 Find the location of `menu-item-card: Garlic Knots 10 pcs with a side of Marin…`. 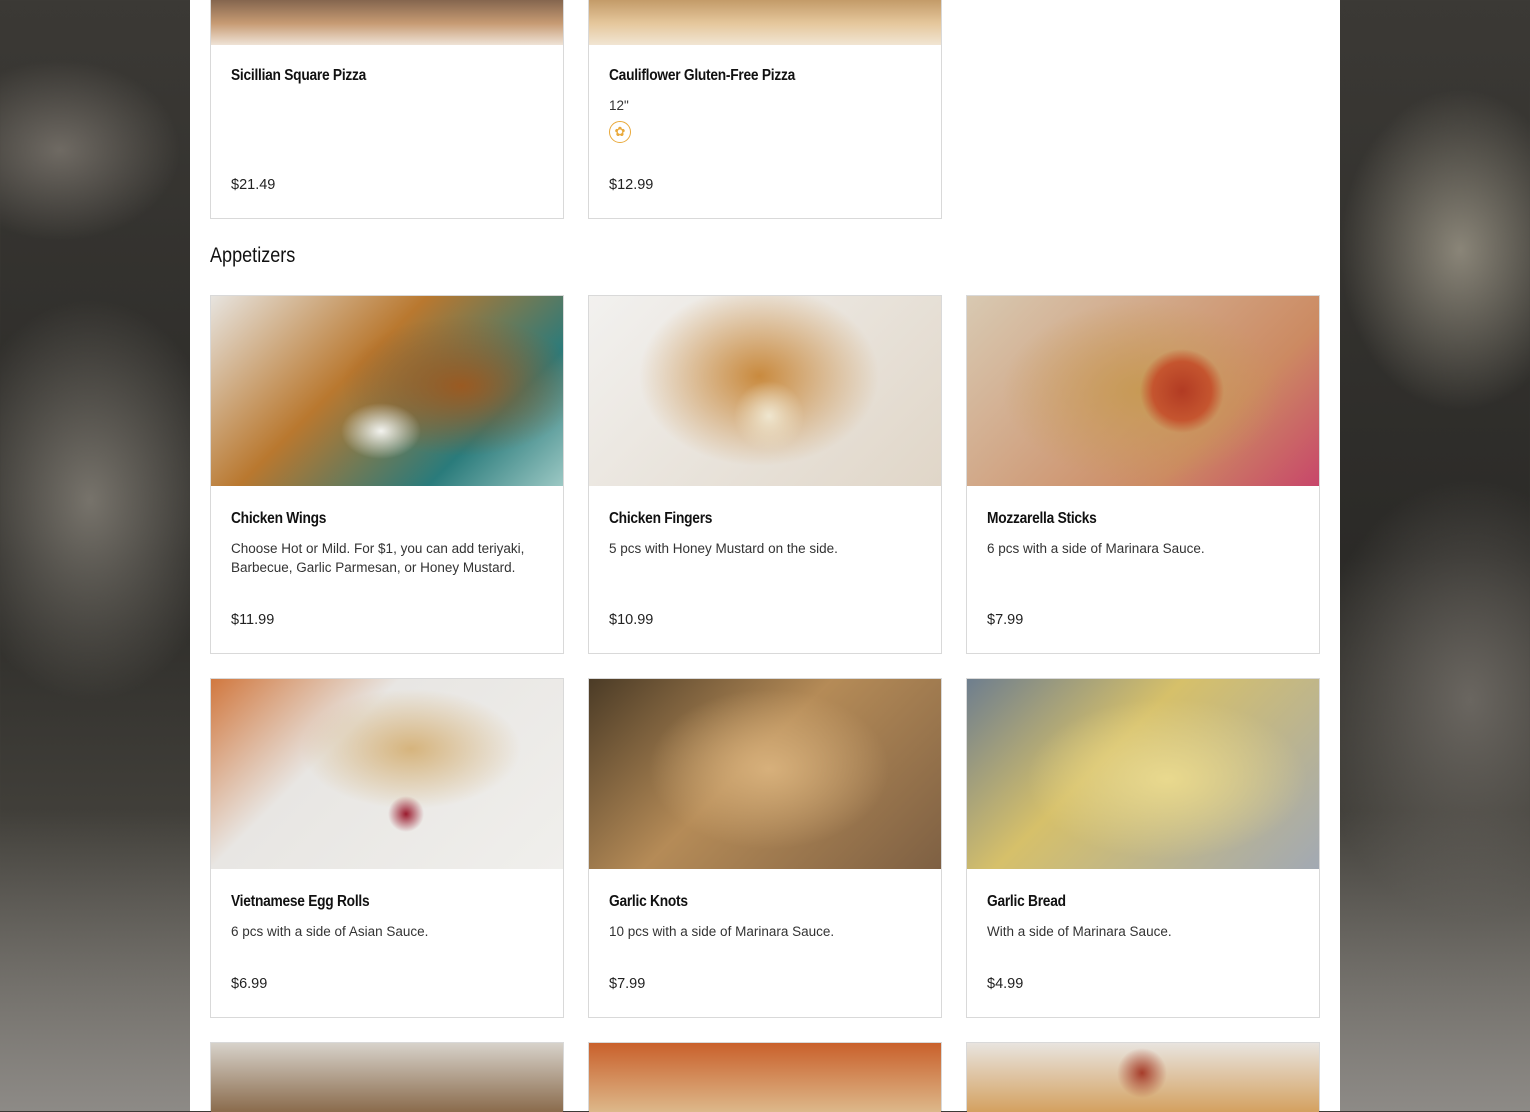

menu-item-card: Garlic Knots 10 pcs with a side of Marin… is located at coordinates (765, 848).